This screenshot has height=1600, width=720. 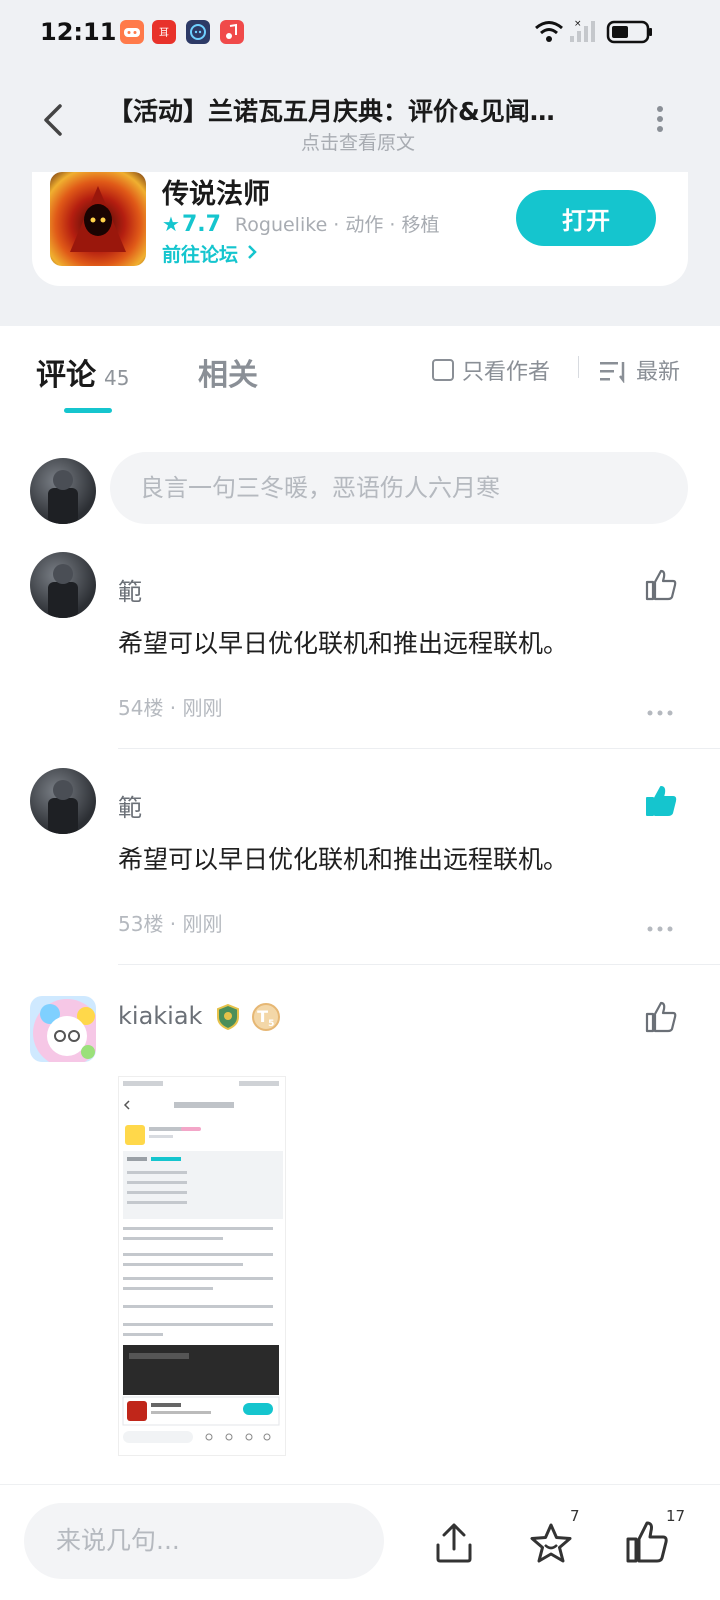 What do you see at coordinates (228, 1017) in the screenshot?
I see `shield-badge-icon` at bounding box center [228, 1017].